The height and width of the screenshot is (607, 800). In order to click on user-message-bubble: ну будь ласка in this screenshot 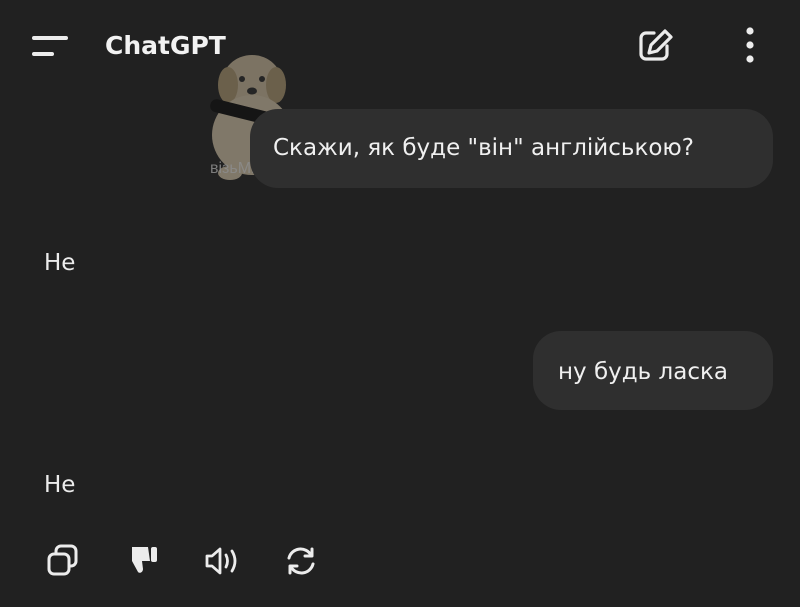, I will do `click(653, 370)`.